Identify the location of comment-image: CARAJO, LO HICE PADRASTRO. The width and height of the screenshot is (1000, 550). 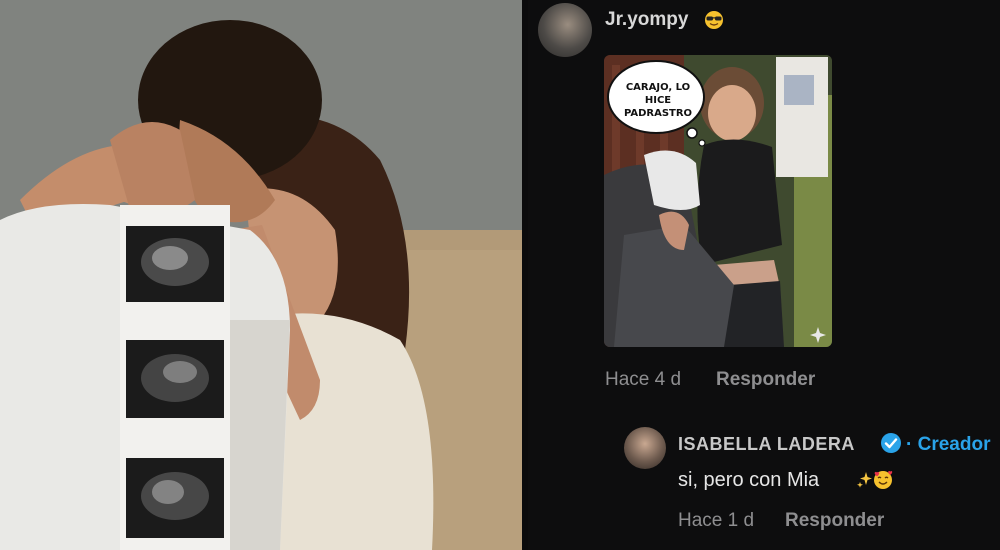
(718, 201).